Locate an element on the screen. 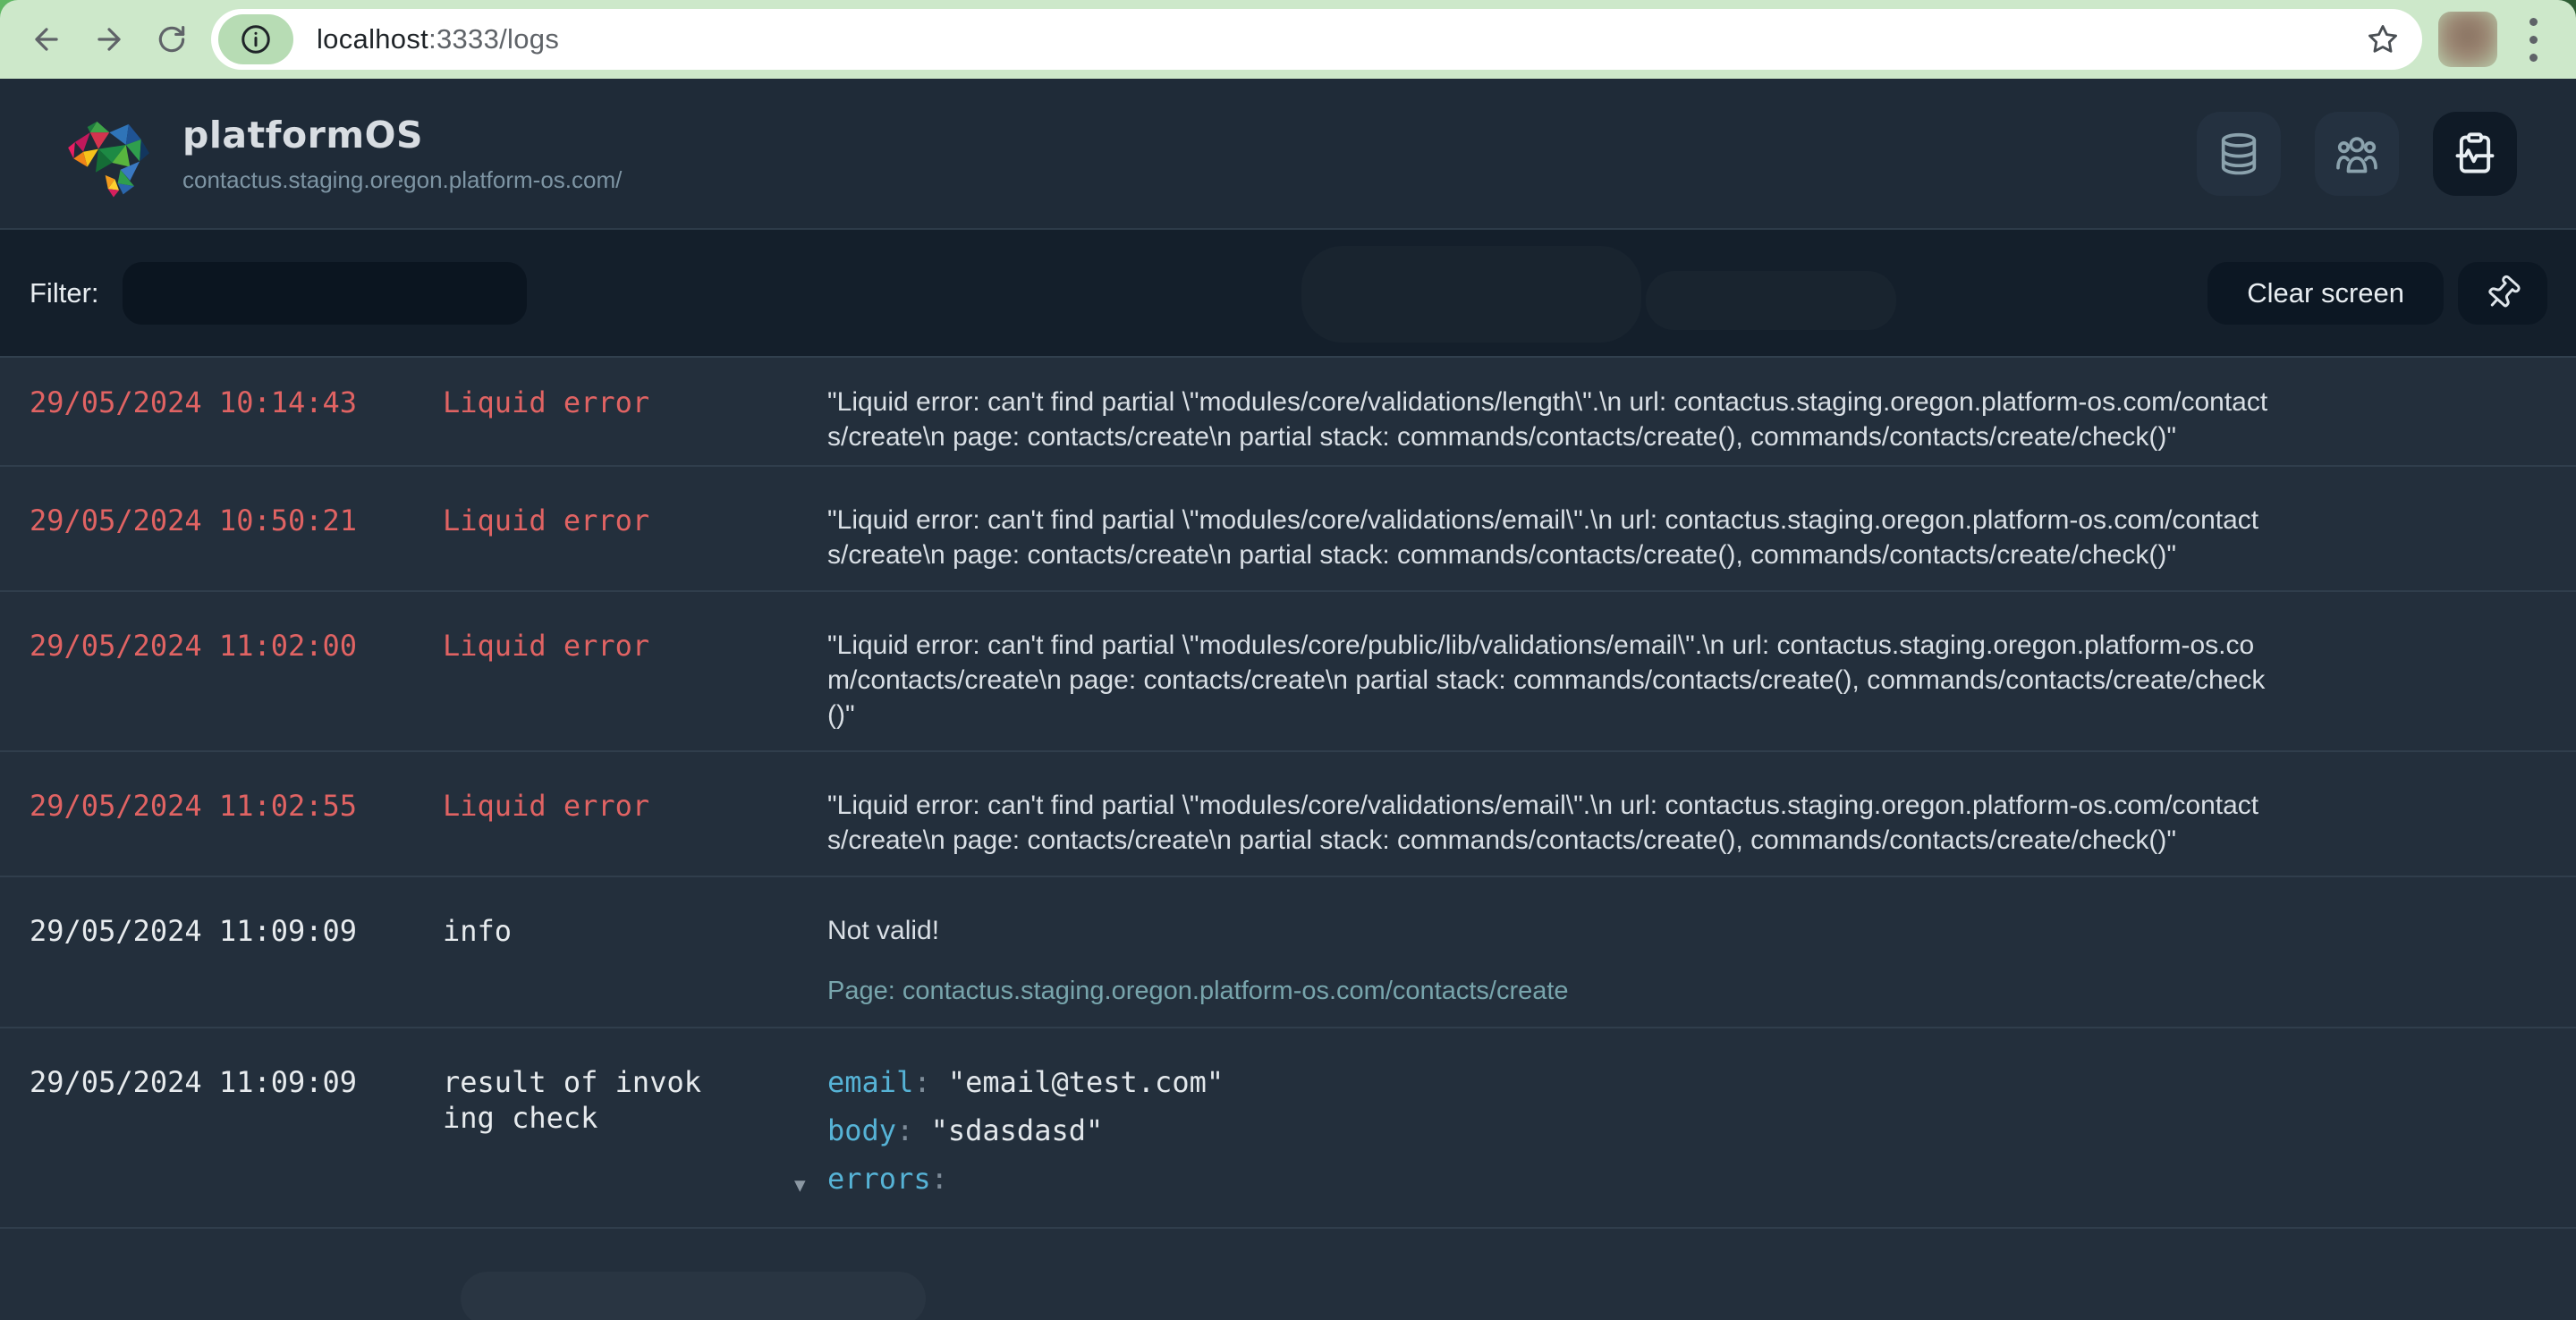  json-key: email is located at coordinates (870, 1082).